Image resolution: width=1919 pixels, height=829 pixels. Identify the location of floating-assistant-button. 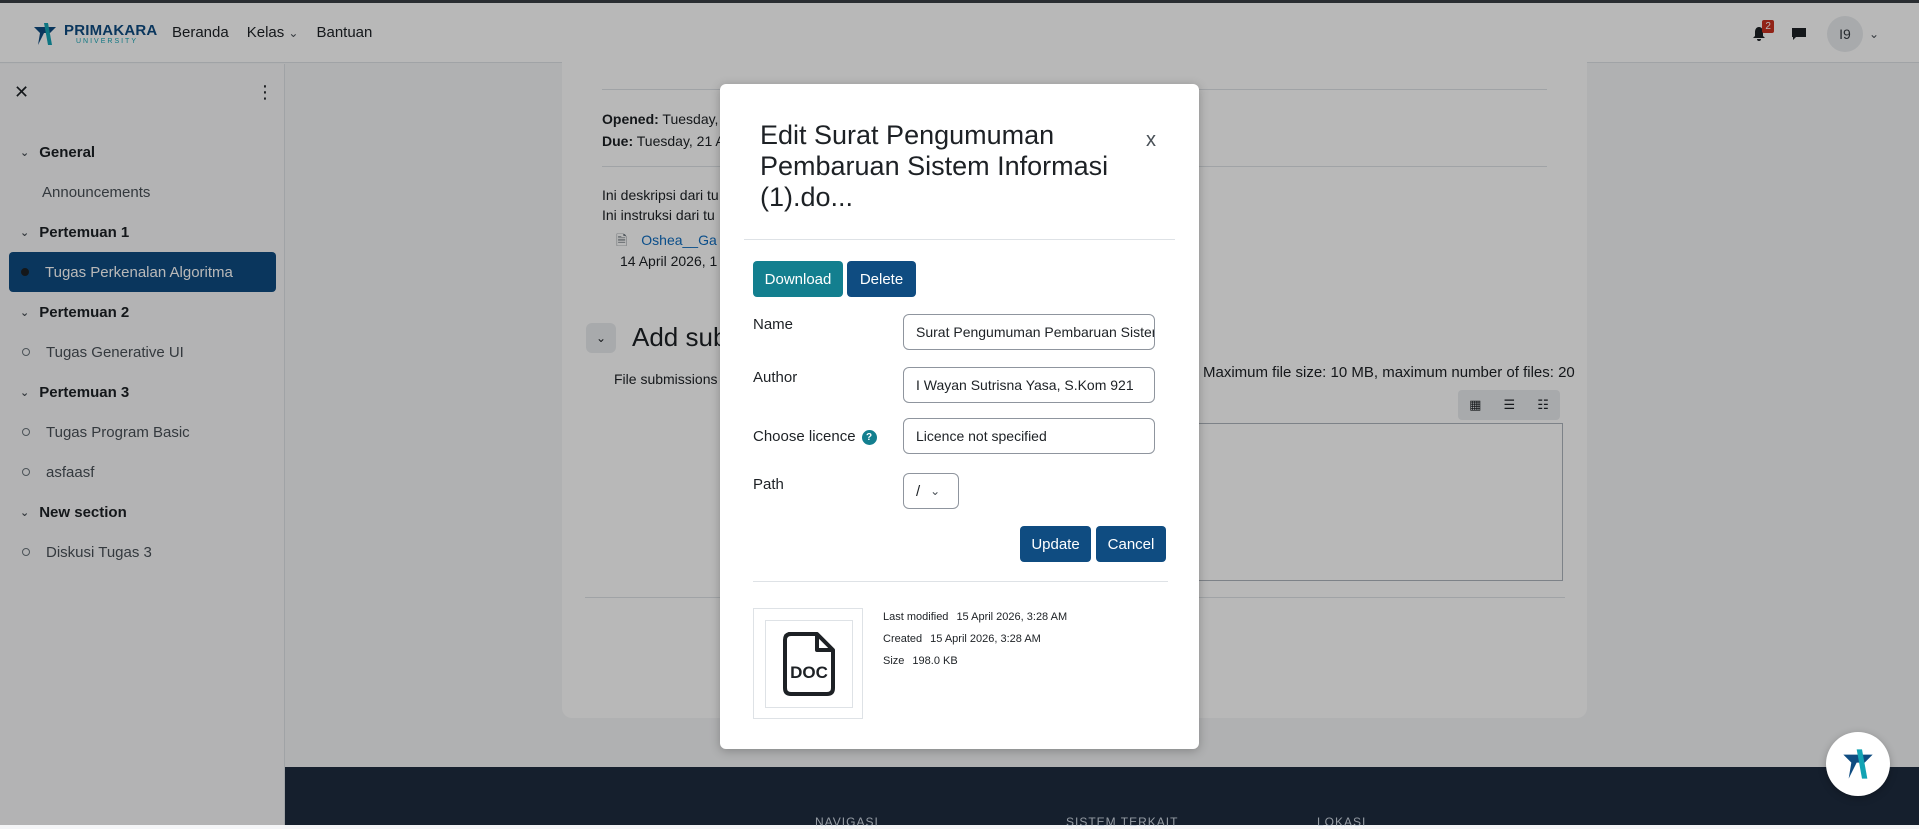
(1858, 764).